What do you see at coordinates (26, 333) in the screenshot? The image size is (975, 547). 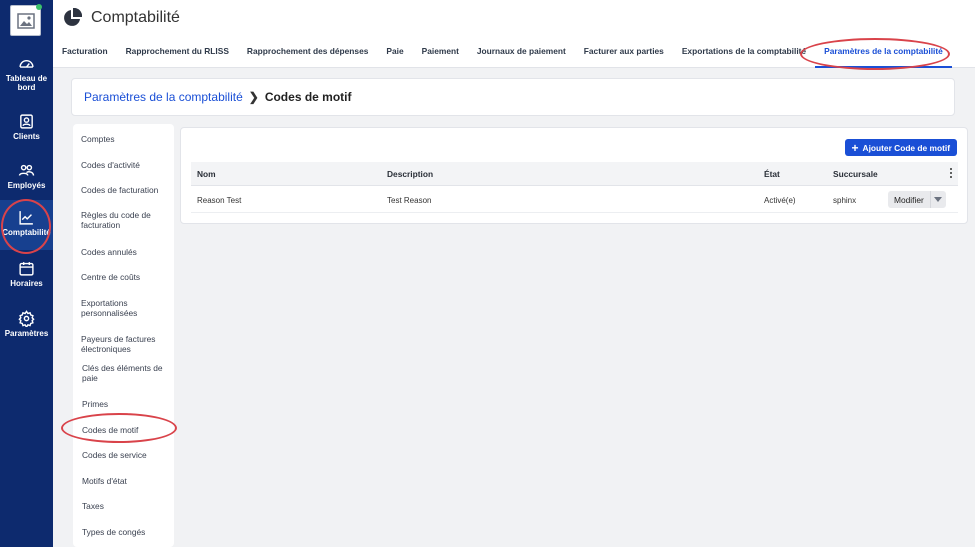 I see `nav-label: Paramètres` at bounding box center [26, 333].